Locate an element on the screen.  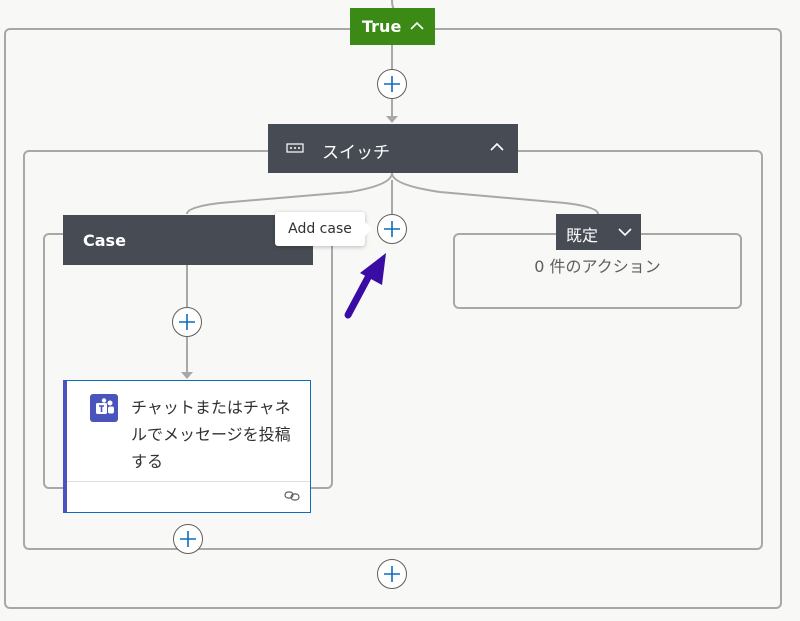
teams-action-title: チャットまたはチャネルでメッセージを投稿する is located at coordinates (211, 434).